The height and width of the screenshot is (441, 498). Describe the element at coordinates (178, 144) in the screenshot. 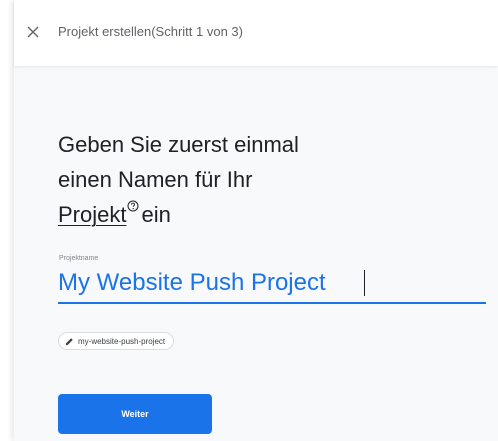

I see `heading-line-1: Geben Sie zuerst einmal` at that location.